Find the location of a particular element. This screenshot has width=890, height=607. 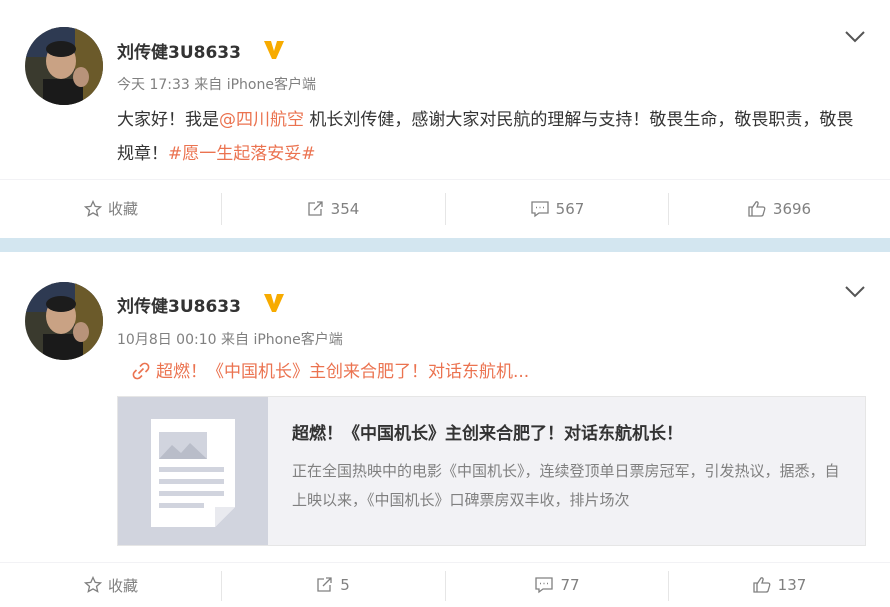

post-meta: 10月8日 00:10 来自 iPhone客户端 is located at coordinates (230, 339).